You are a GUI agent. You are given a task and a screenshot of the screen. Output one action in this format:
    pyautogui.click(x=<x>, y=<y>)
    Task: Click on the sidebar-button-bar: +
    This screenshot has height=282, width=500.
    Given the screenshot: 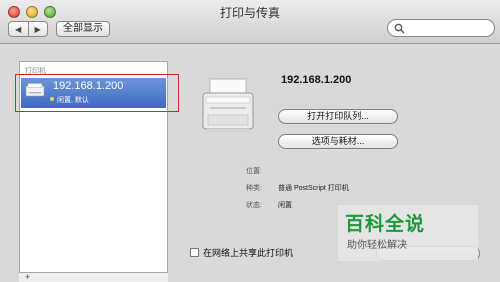 What is the action you would take?
    pyautogui.click(x=93, y=277)
    